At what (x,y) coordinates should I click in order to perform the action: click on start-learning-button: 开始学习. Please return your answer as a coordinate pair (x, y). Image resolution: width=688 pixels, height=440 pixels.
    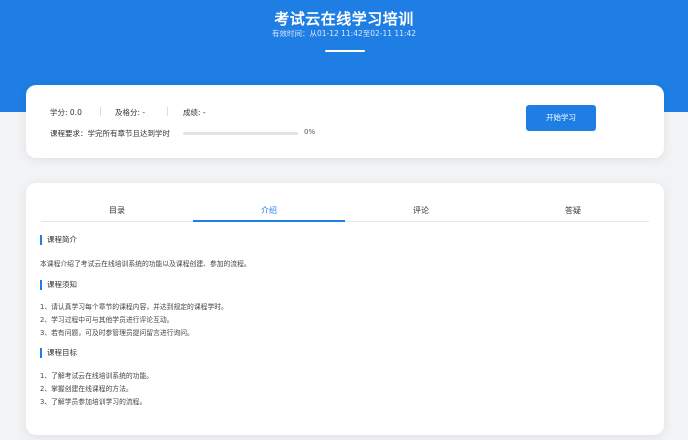
    Looking at the image, I should click on (561, 118).